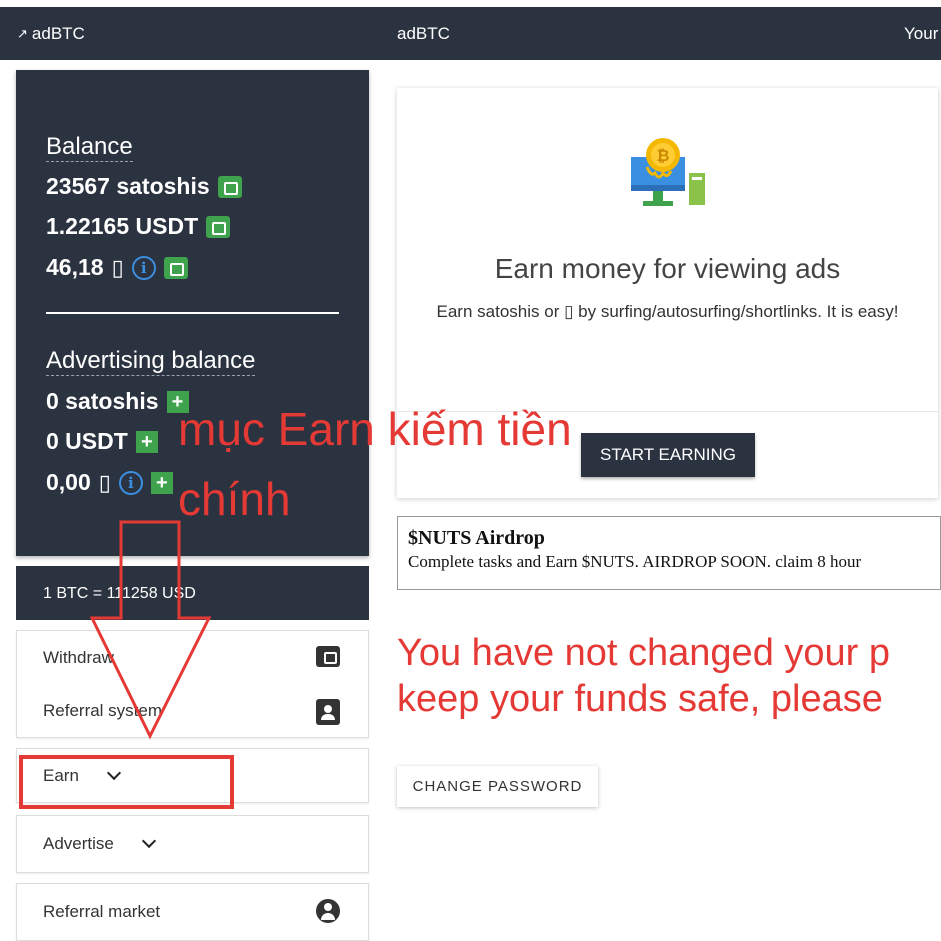 Image resolution: width=941 pixels, height=941 pixels. I want to click on top-navbar: ↗ adBTC adBTC Your, so click(470, 33).